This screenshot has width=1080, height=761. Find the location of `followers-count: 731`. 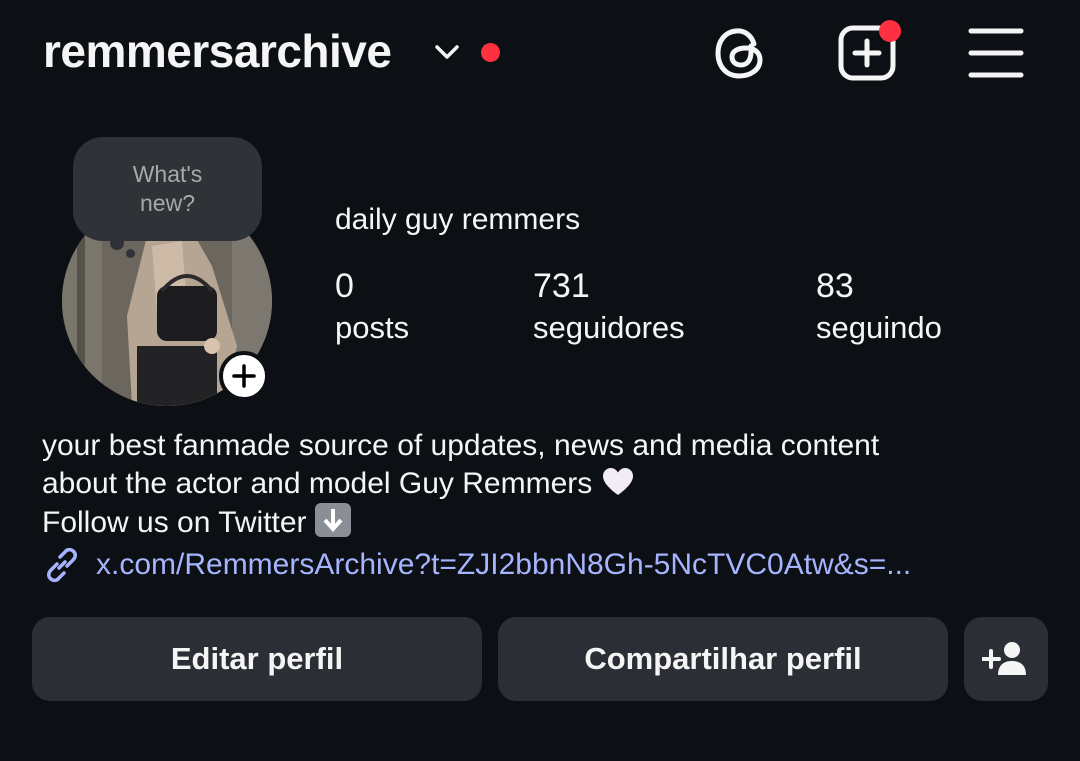

followers-count: 731 is located at coordinates (561, 286).